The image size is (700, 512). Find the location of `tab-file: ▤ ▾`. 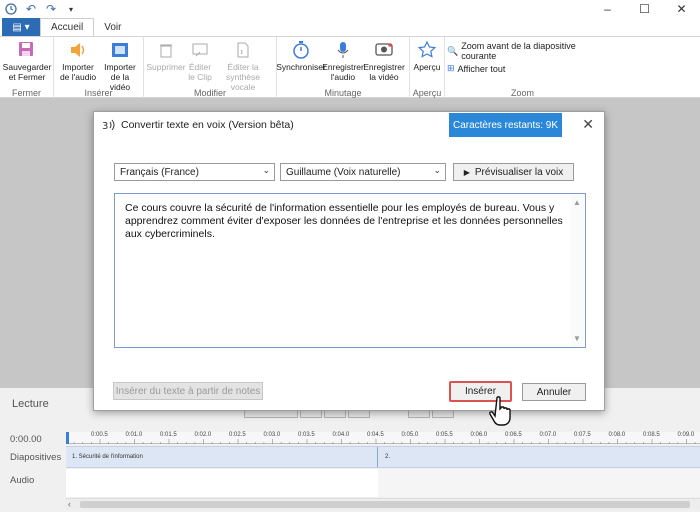

tab-file: ▤ ▾ is located at coordinates (21, 27).